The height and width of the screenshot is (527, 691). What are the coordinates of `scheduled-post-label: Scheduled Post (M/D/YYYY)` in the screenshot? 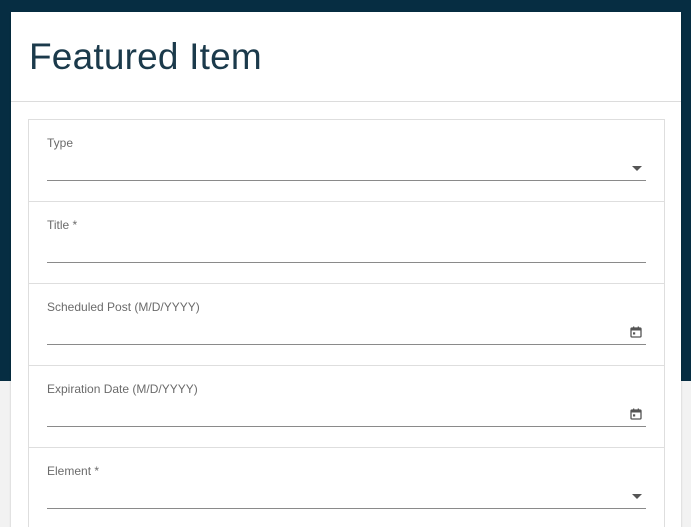 It's located at (123, 307).